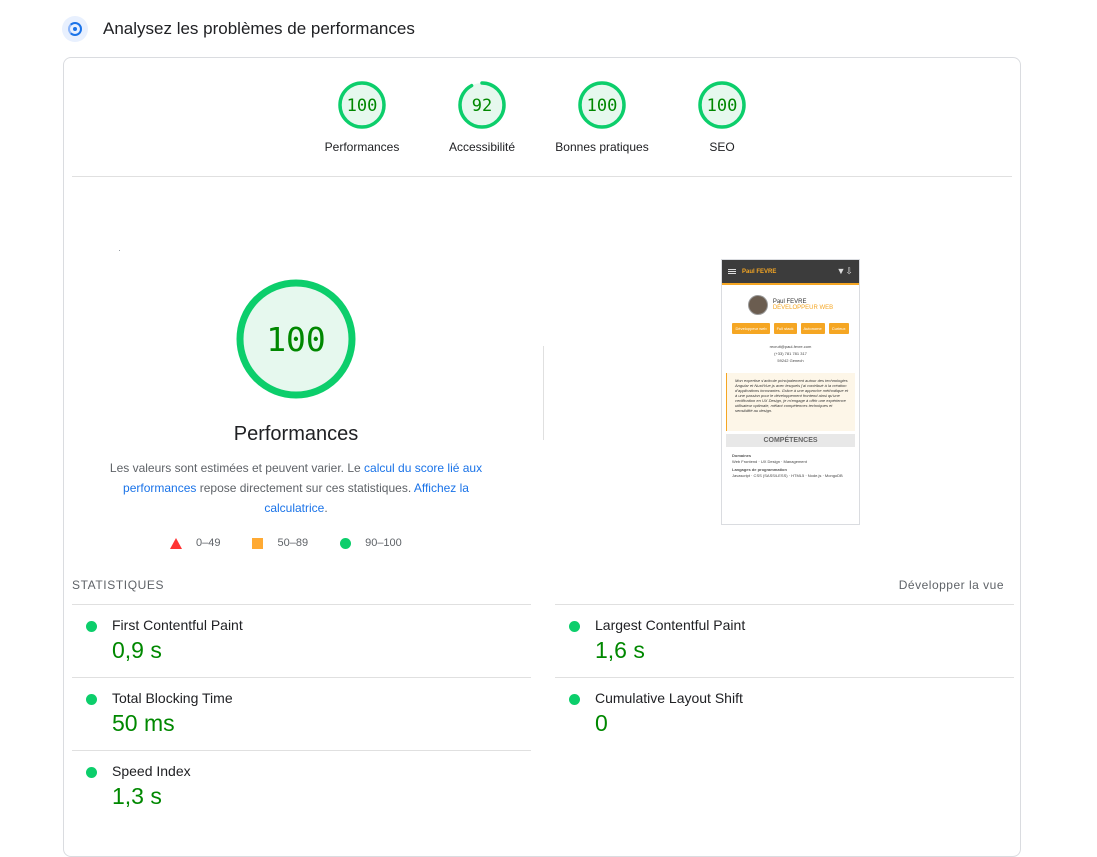 The width and height of the screenshot is (1097, 857). What do you see at coordinates (757, 305) in the screenshot?
I see `avatar` at bounding box center [757, 305].